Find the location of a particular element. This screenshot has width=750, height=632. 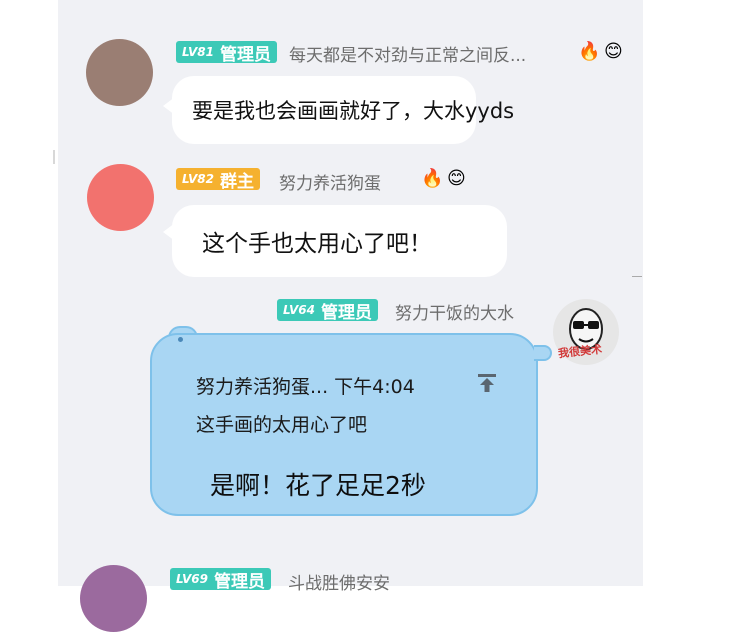

level-badge: LV64 管理员 is located at coordinates (327, 311).